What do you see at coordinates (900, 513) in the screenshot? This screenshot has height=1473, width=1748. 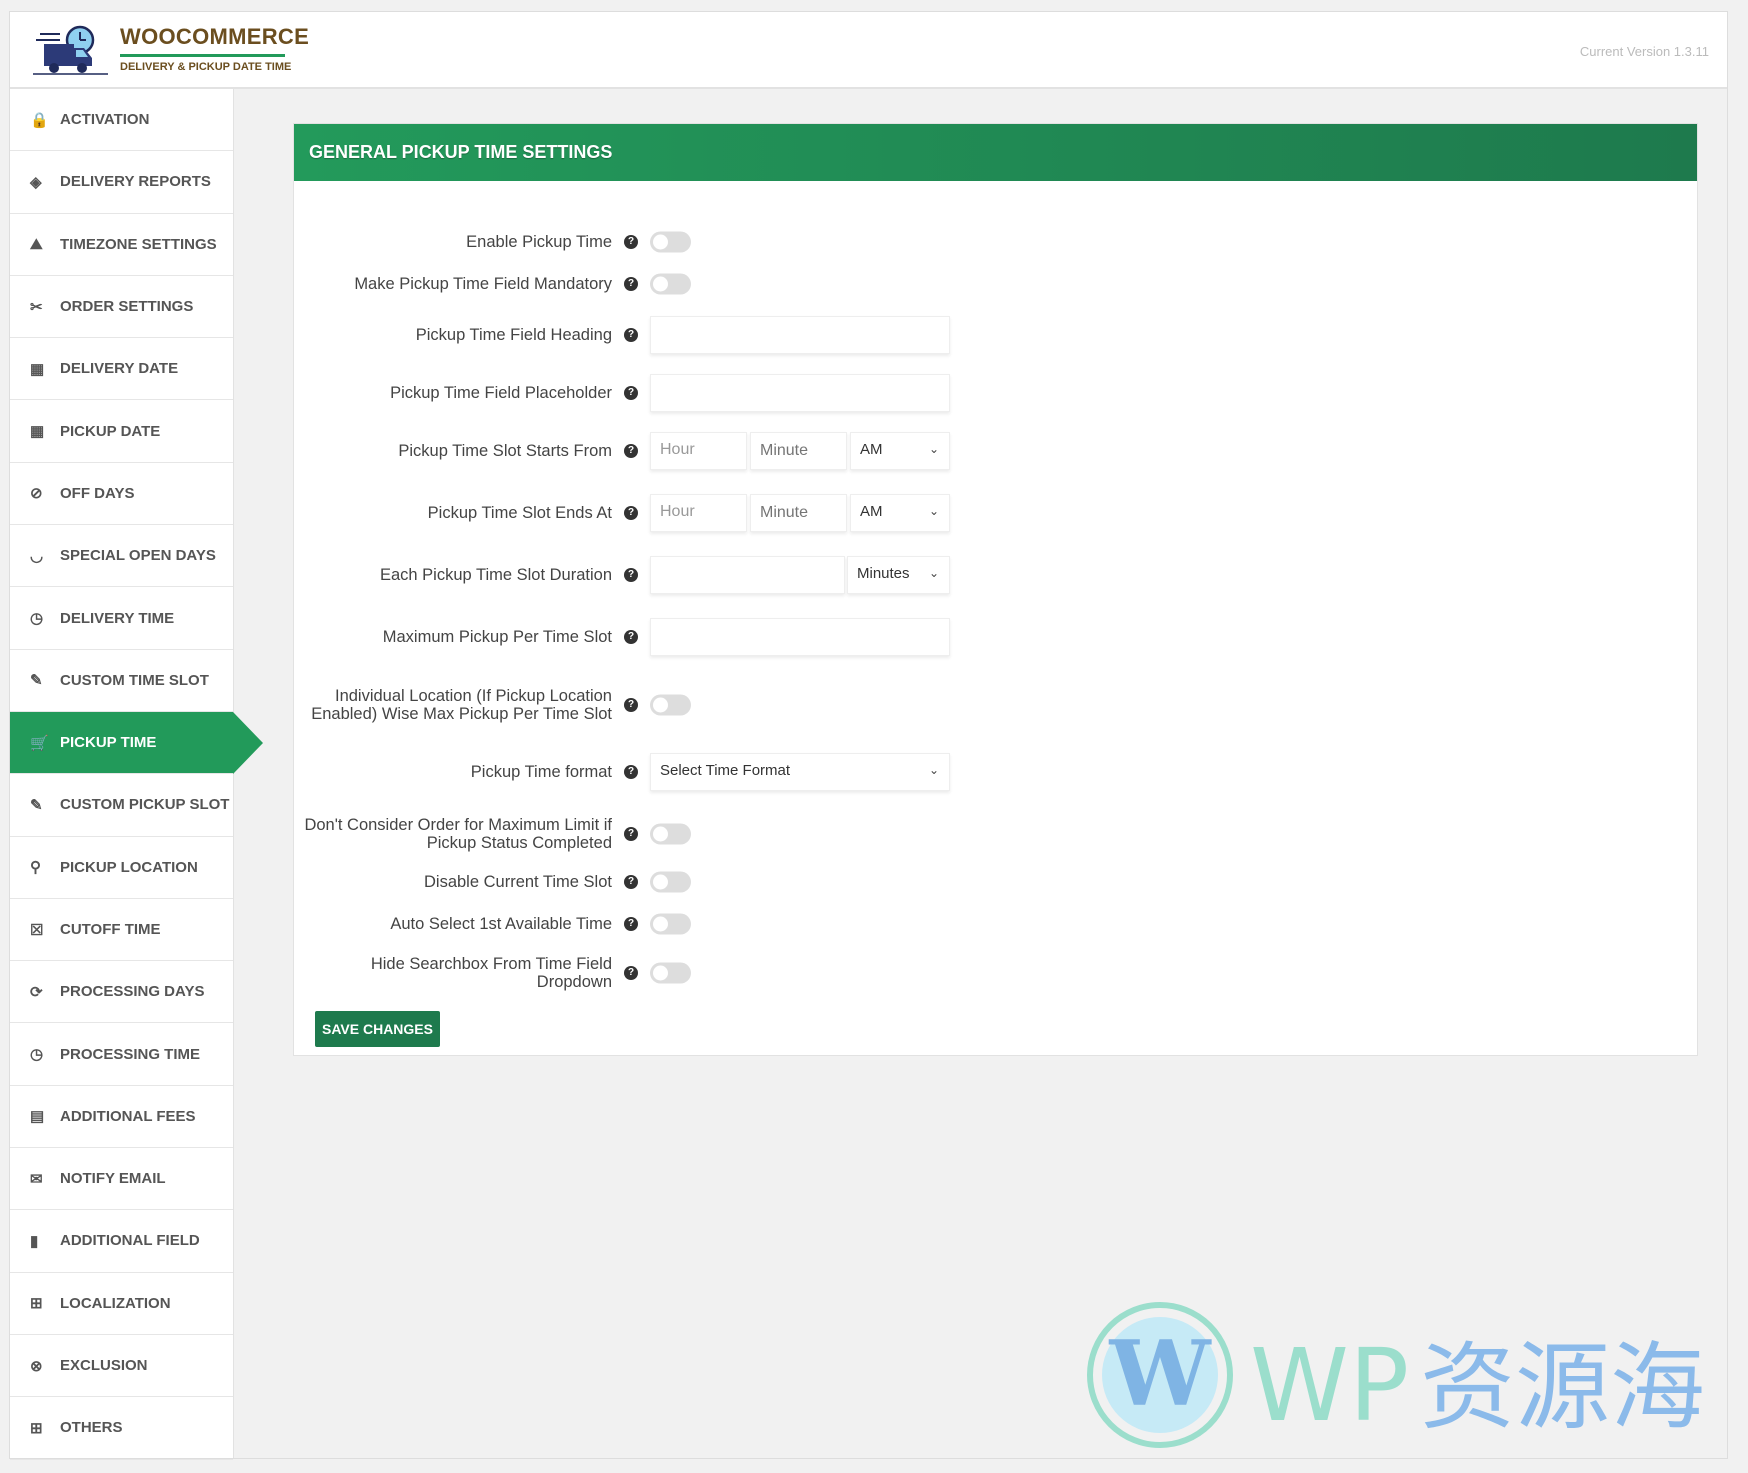 I see `ends-ampm-select: AM ⌄` at bounding box center [900, 513].